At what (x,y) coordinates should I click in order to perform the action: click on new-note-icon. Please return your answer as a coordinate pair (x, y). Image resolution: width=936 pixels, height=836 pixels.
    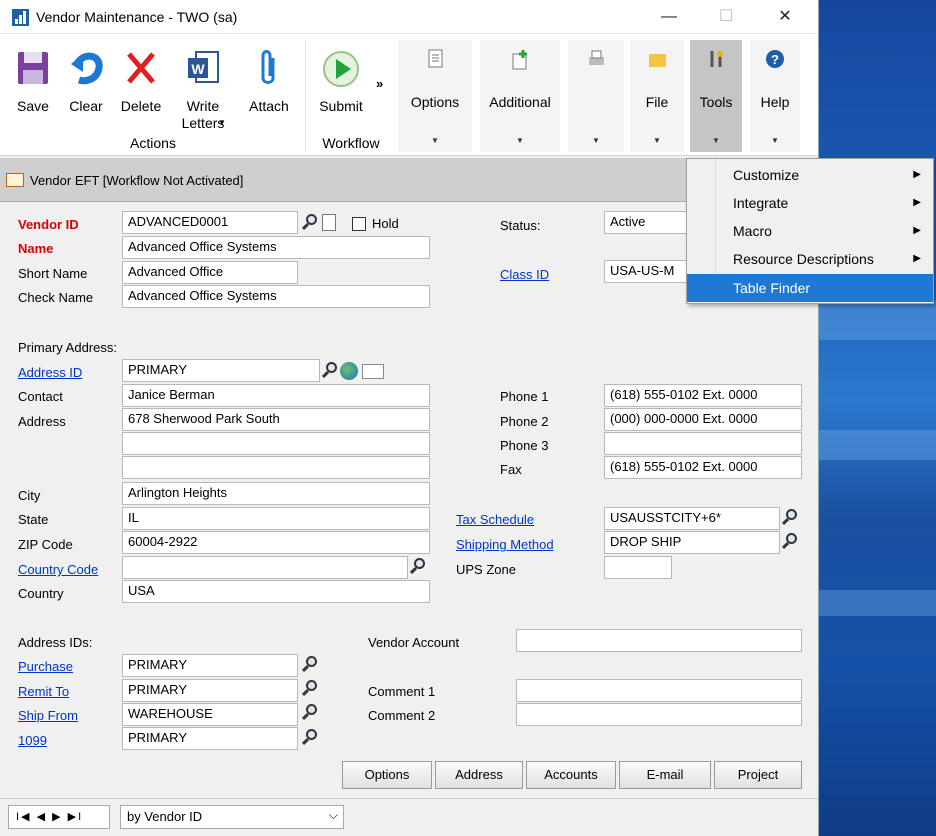
    Looking at the image, I should click on (329, 222).